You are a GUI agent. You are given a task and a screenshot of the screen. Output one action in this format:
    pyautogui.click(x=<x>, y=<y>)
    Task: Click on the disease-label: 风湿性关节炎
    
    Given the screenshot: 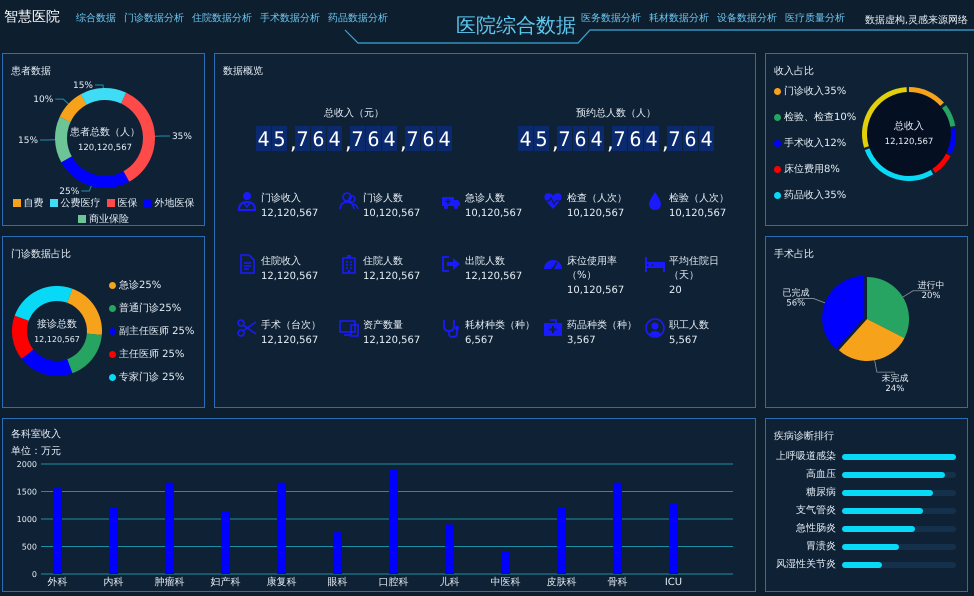 What is the action you would take?
    pyautogui.click(x=805, y=565)
    